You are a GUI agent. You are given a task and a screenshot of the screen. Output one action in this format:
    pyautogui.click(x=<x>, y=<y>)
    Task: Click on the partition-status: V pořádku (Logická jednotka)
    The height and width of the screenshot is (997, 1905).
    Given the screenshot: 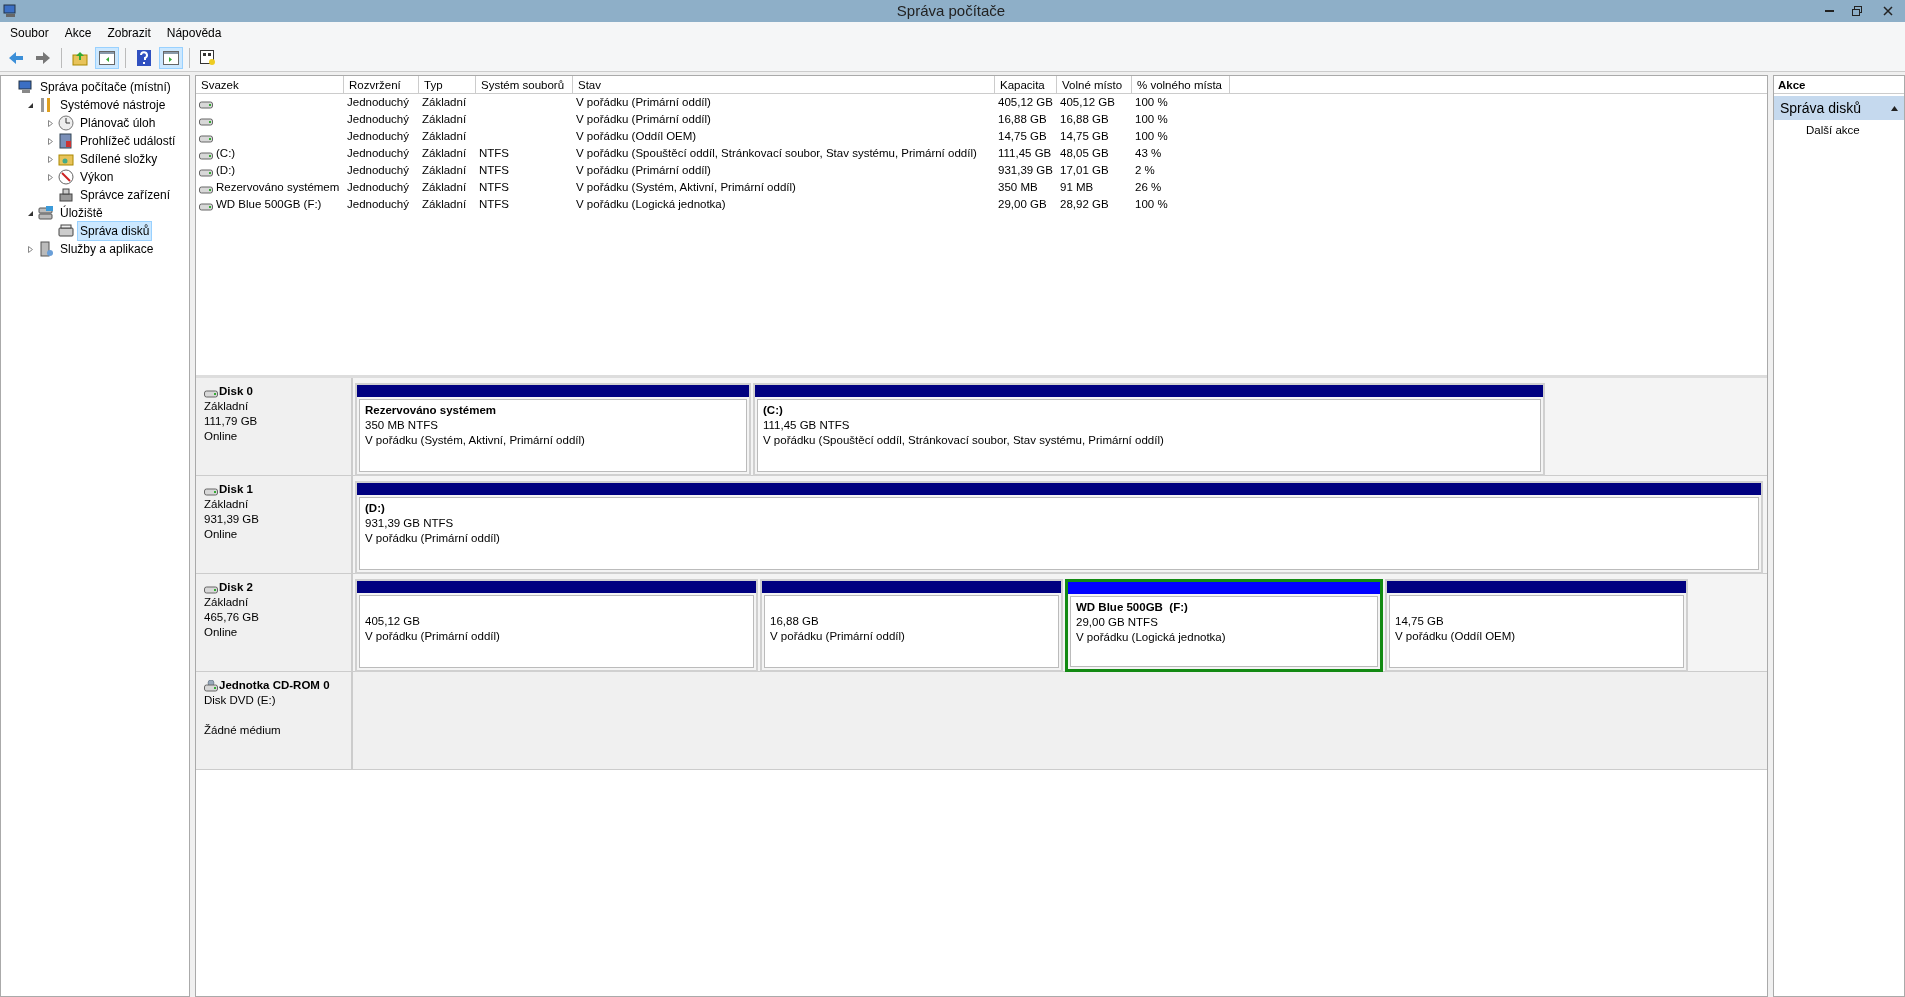 What is the action you would take?
    pyautogui.click(x=1151, y=637)
    